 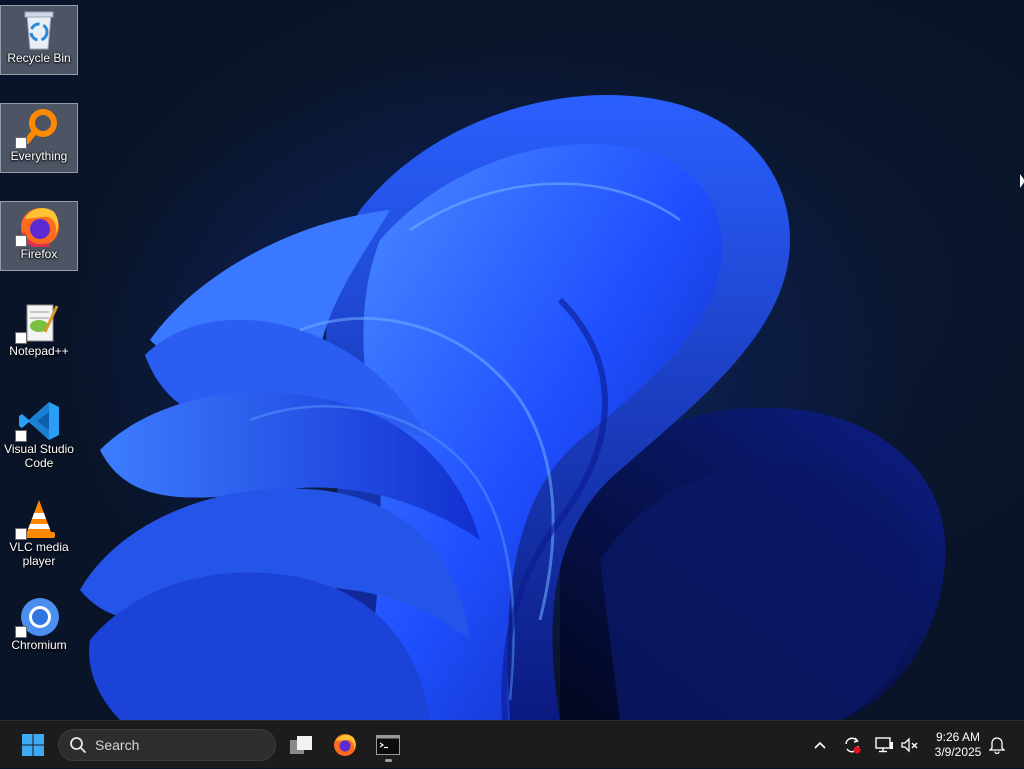 I want to click on task-view-icon, so click(x=301, y=745).